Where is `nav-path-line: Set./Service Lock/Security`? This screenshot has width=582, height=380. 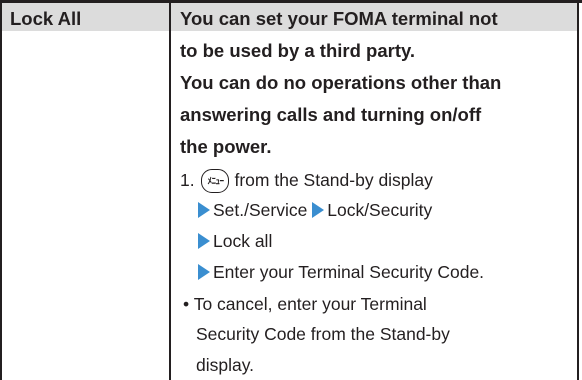
nav-path-line: Set./Service Lock/Security is located at coordinates (315, 210).